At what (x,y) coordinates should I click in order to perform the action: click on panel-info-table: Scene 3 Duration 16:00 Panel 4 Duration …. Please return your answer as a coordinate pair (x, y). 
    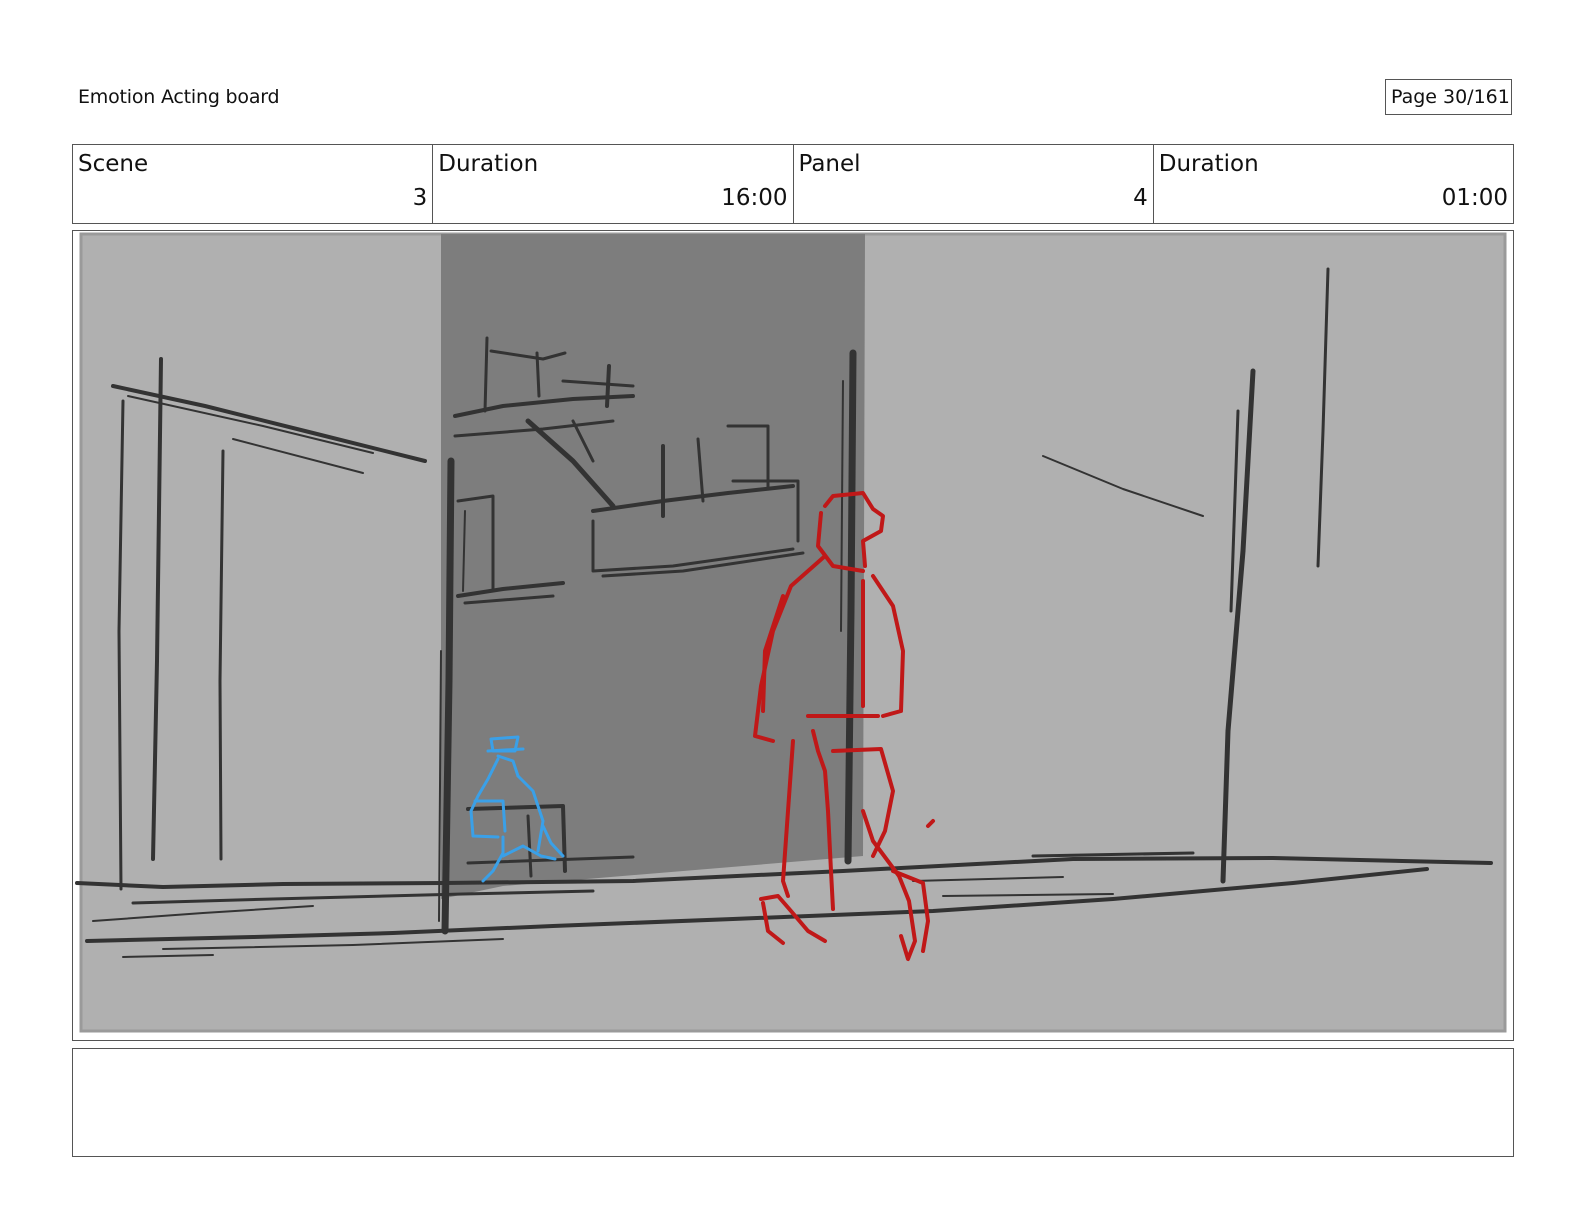
    Looking at the image, I should click on (793, 184).